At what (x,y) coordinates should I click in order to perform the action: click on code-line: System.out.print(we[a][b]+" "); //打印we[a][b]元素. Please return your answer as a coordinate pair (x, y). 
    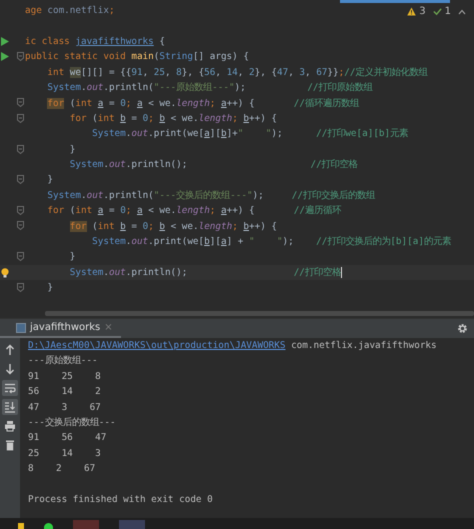
    Looking at the image, I should click on (249, 134).